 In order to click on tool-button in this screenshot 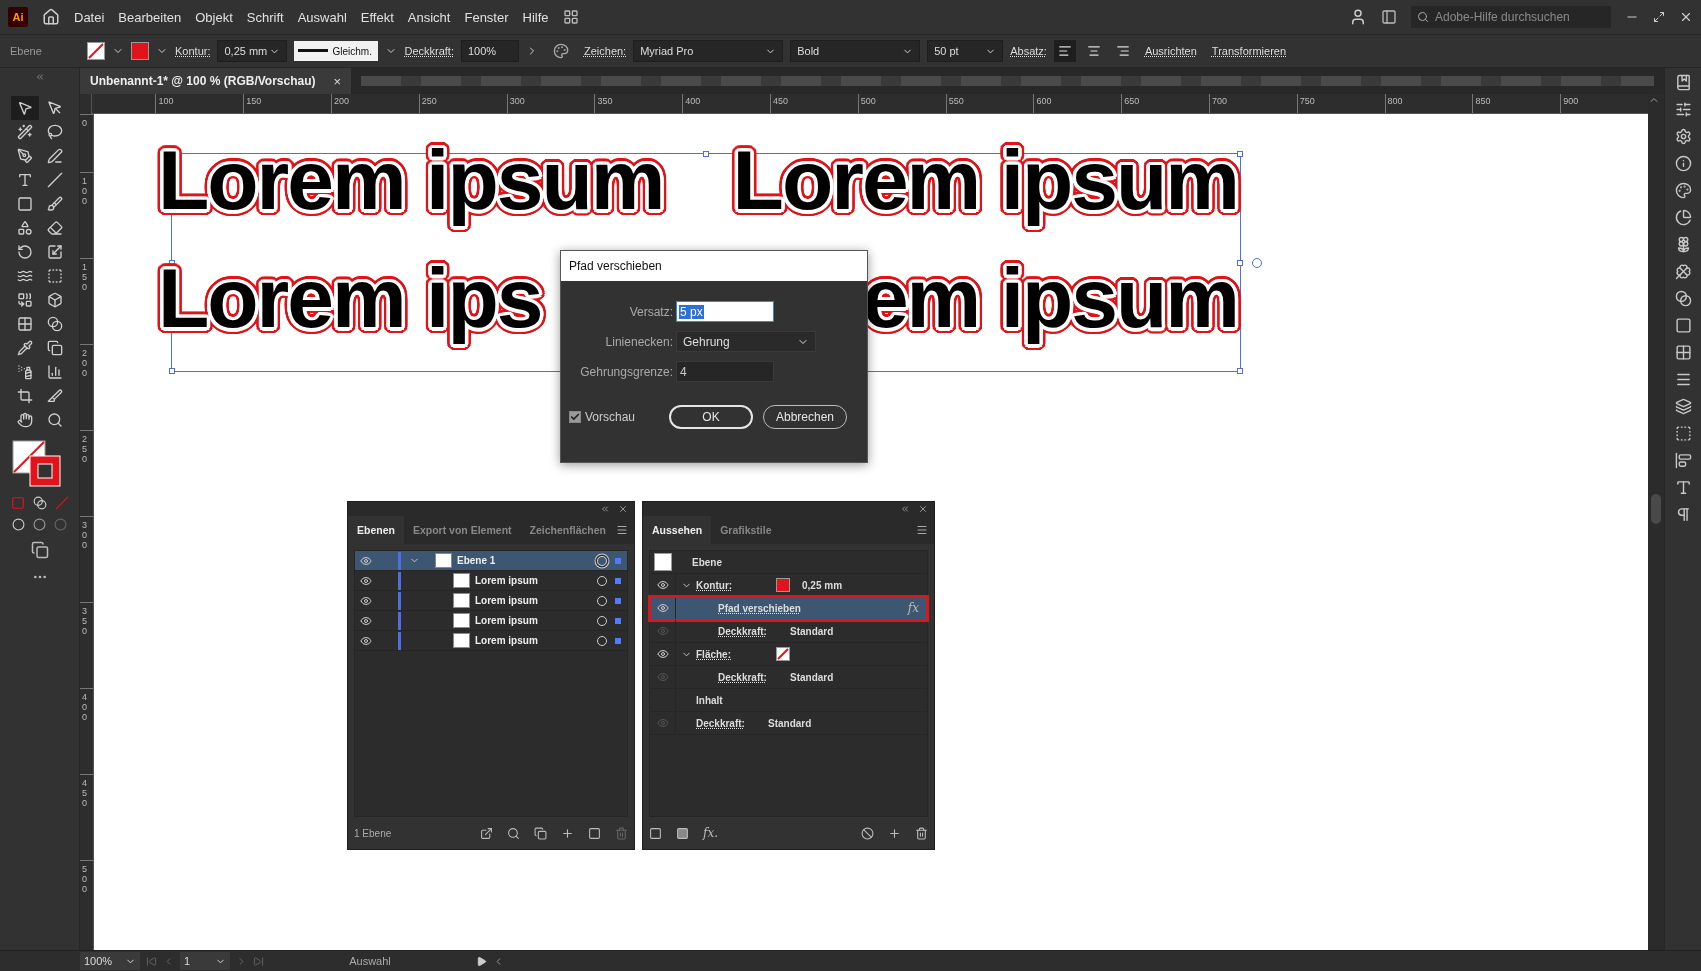, I will do `click(24, 108)`.